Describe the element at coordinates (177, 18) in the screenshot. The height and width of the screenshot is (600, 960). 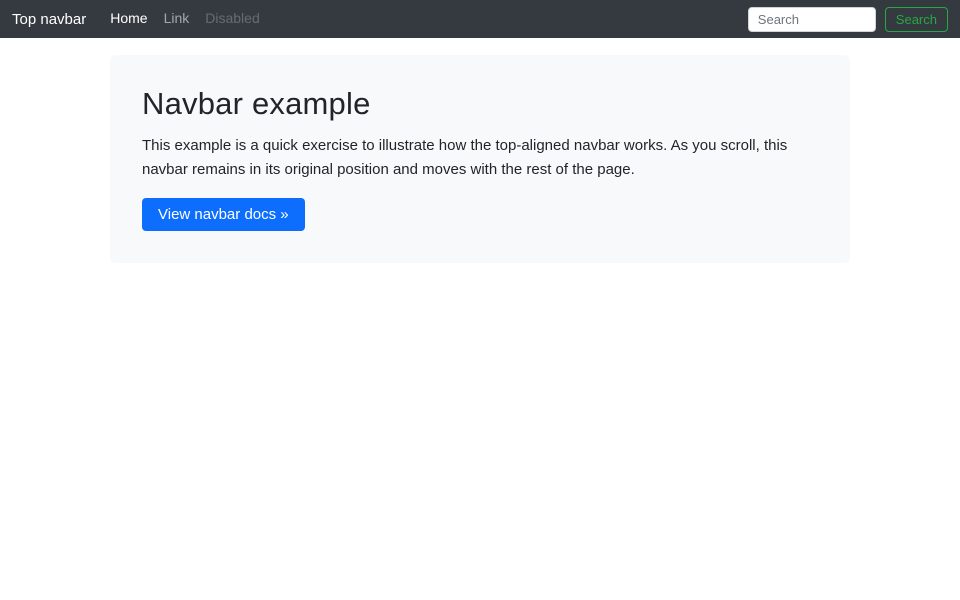
I see `nav-link-link: Link` at that location.